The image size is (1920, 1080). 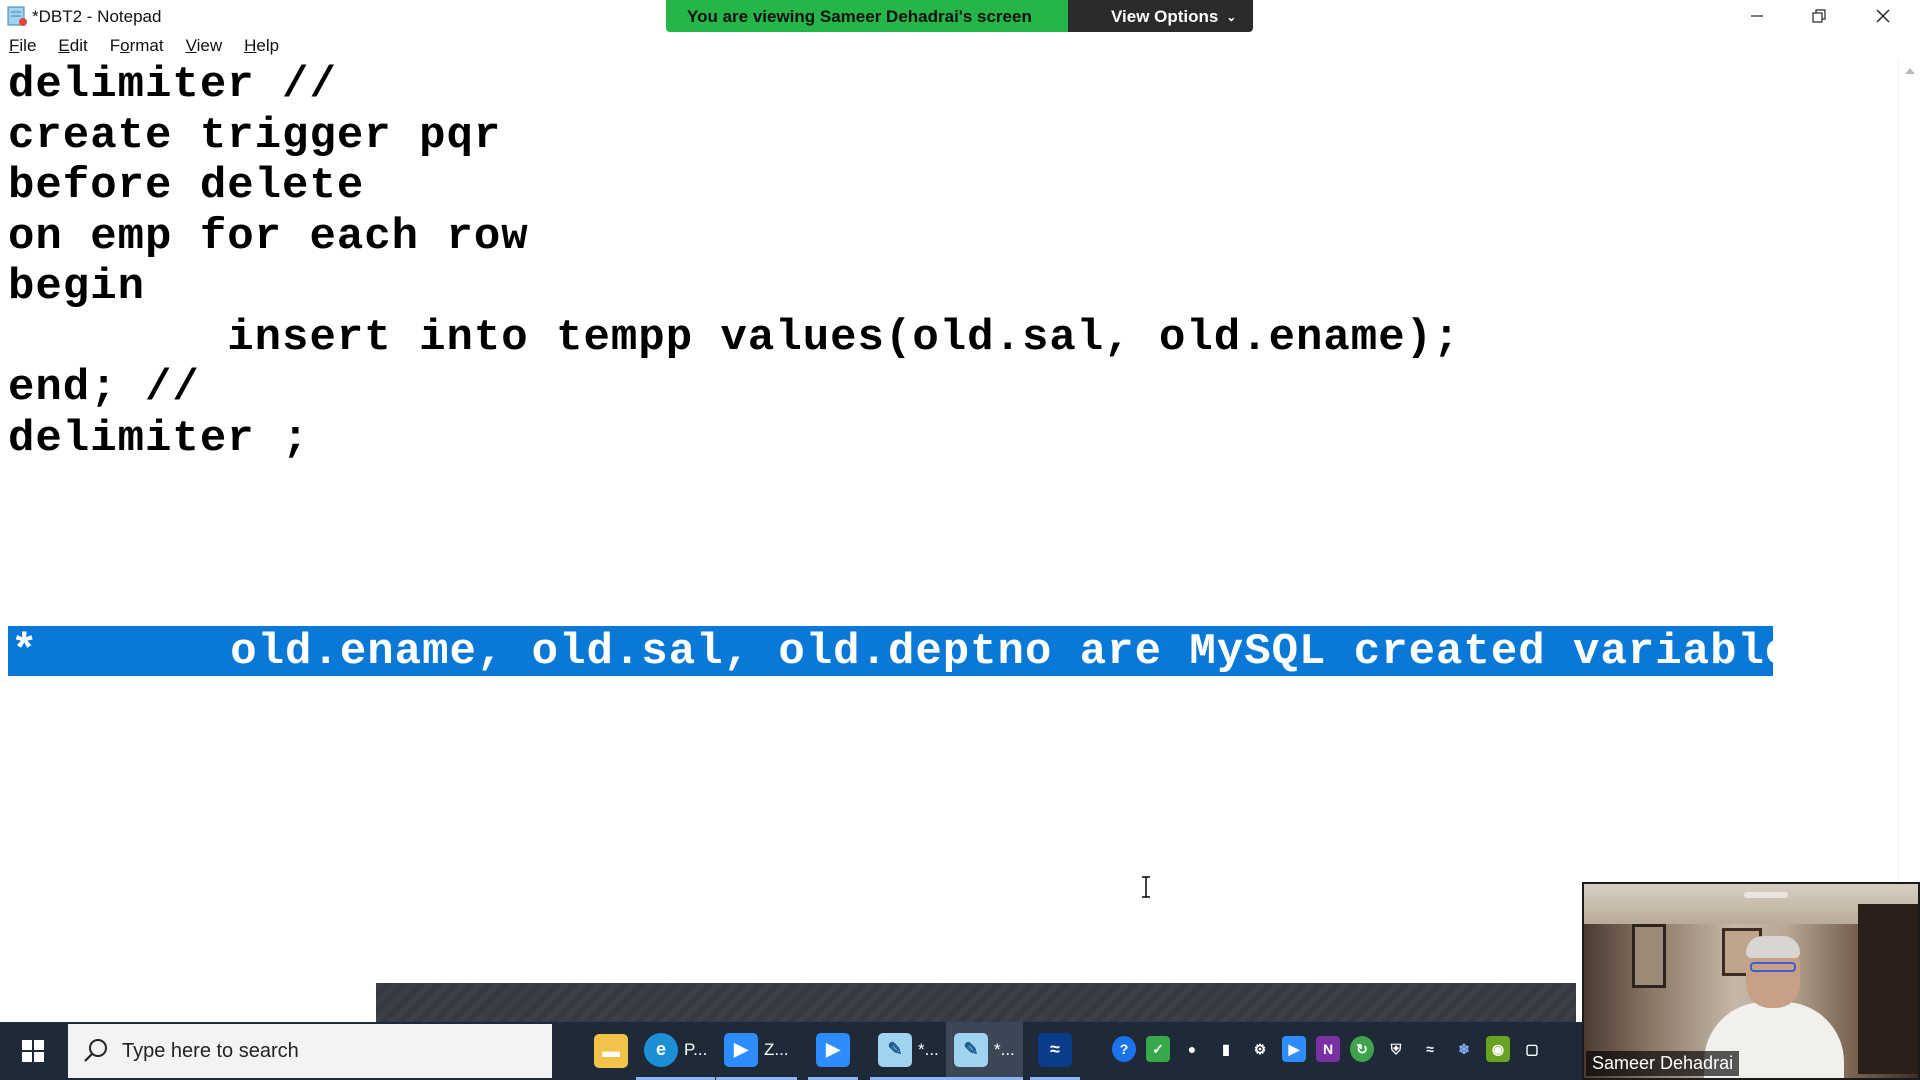 I want to click on zoom-icon: ▶, so click(x=741, y=1049).